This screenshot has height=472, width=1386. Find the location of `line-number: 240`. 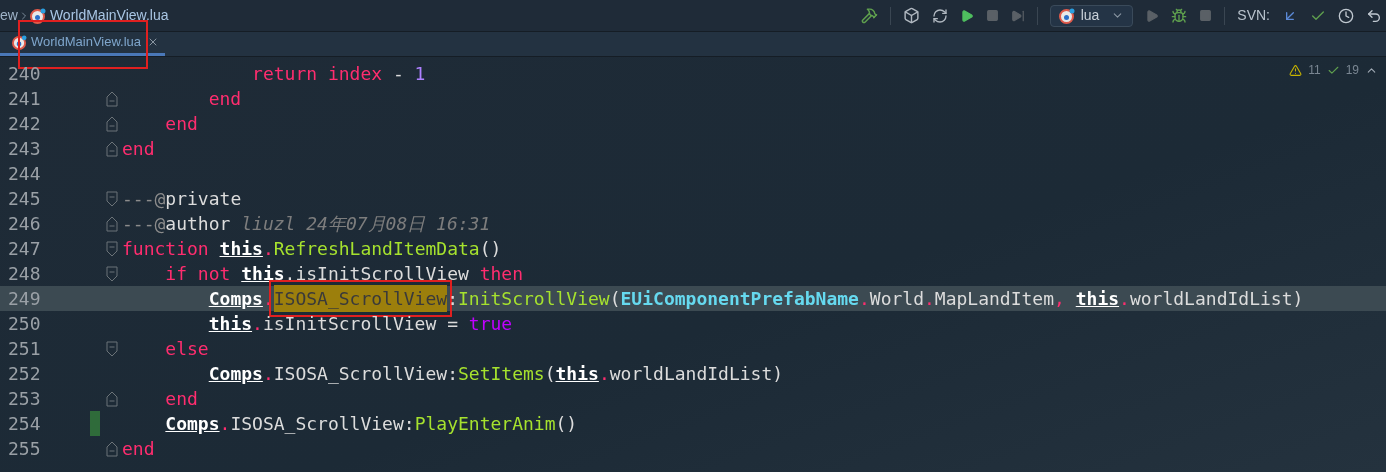

line-number: 240 is located at coordinates (24, 74).